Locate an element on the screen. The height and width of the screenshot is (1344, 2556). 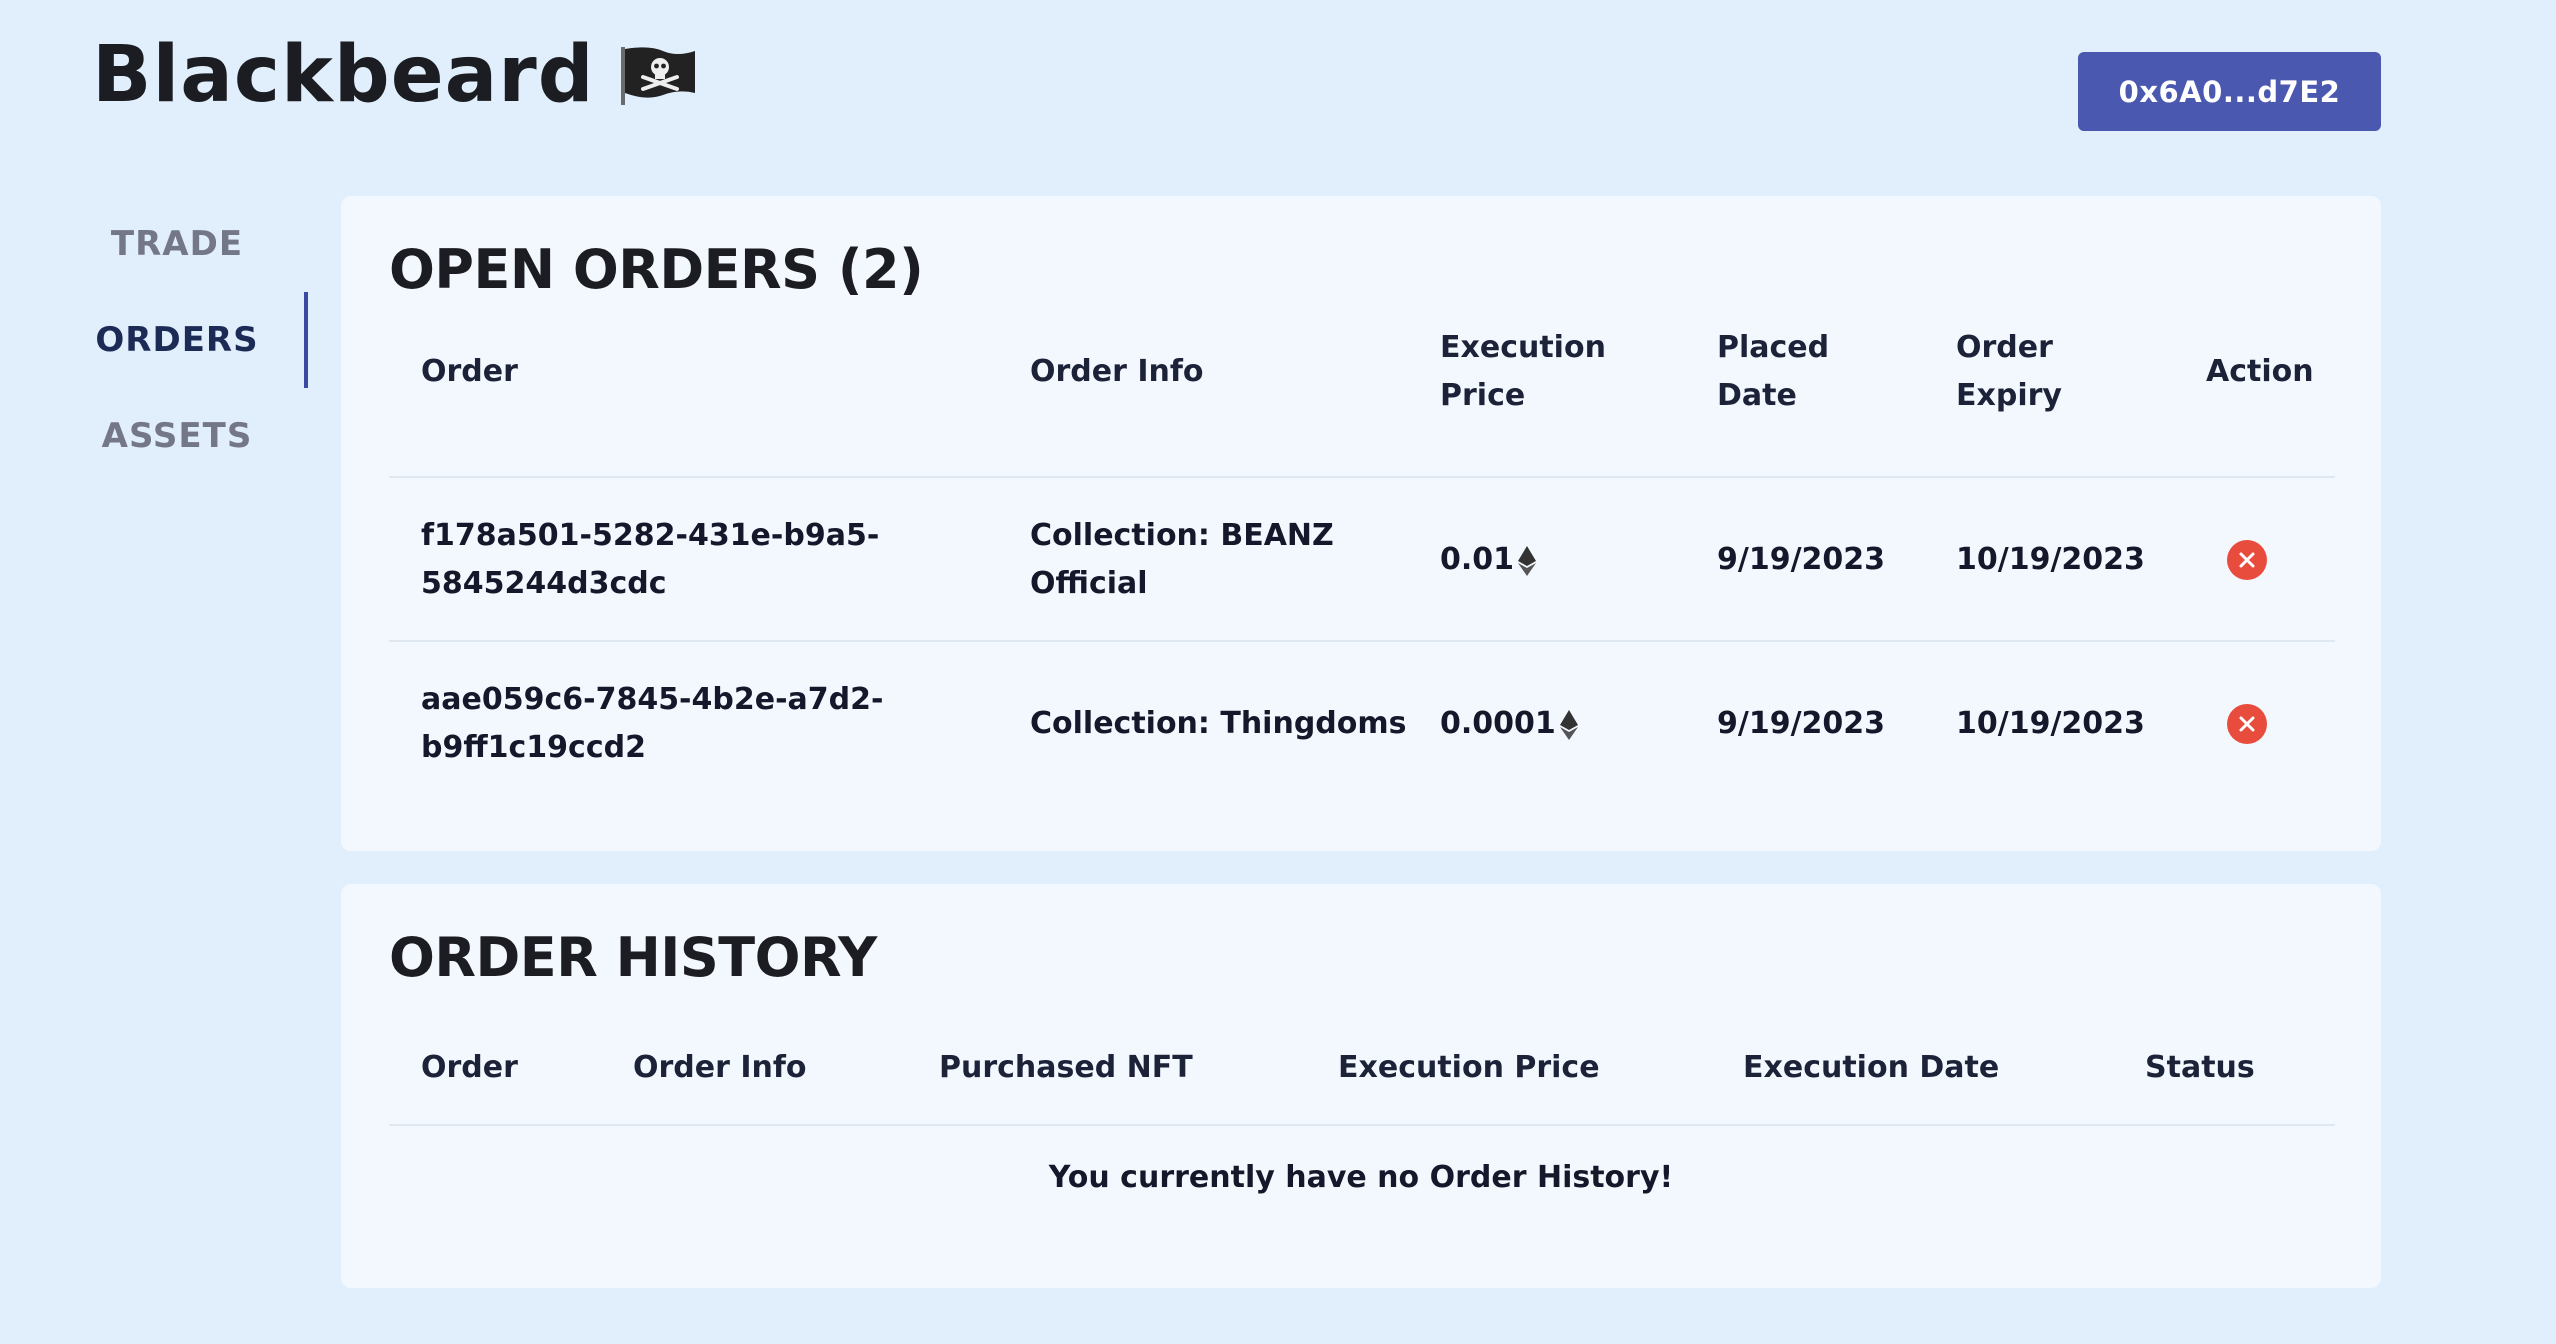
execution-price-value: 0.0001 is located at coordinates (1498, 723).